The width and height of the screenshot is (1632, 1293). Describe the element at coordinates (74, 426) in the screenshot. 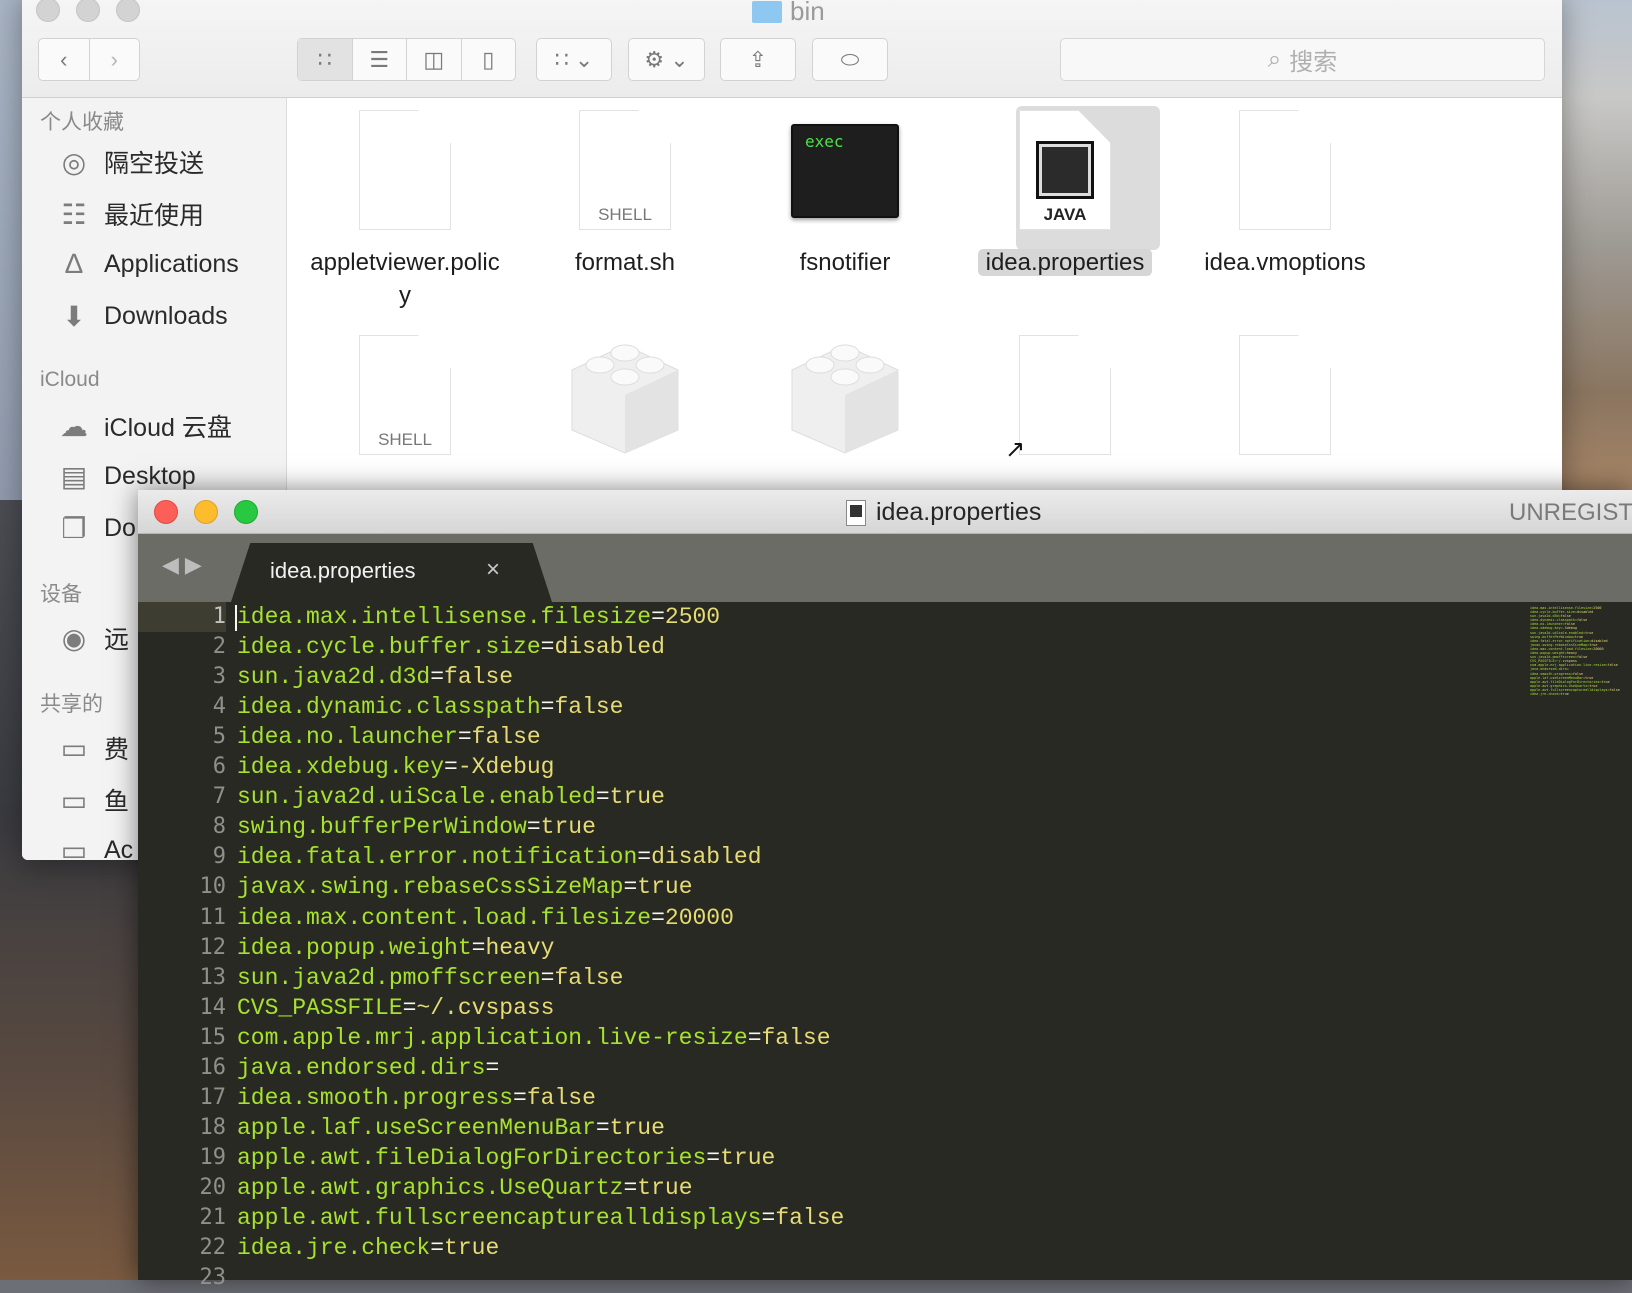

I see `cloud-icon: ☁` at that location.